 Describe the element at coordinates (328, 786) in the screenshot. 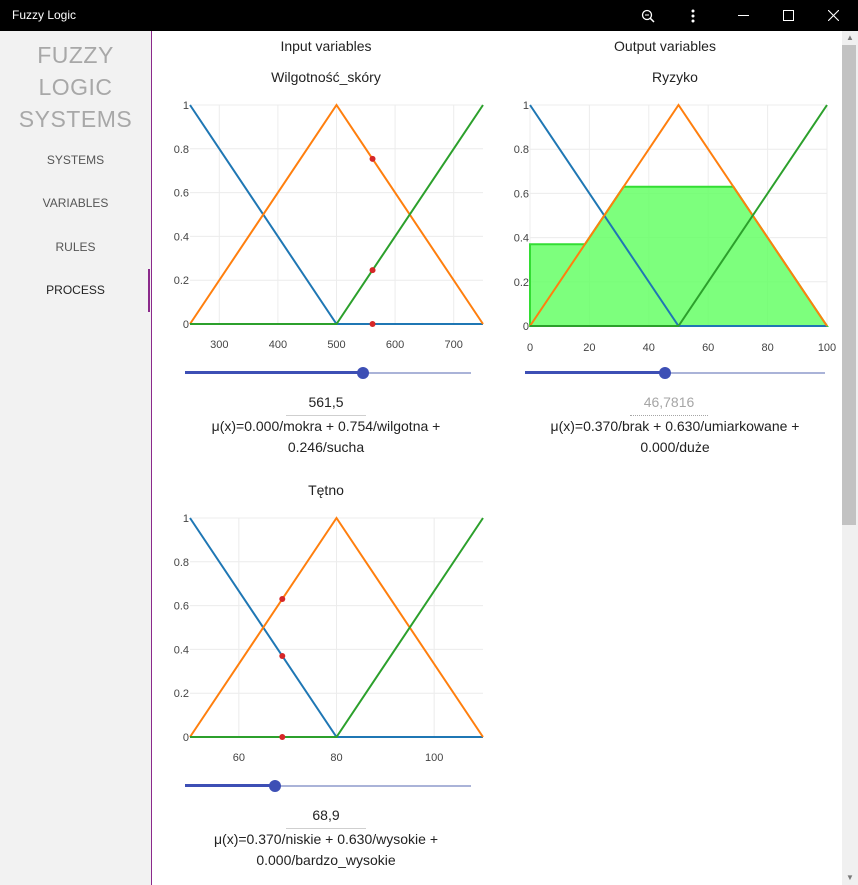

I see `slider-tetno` at that location.